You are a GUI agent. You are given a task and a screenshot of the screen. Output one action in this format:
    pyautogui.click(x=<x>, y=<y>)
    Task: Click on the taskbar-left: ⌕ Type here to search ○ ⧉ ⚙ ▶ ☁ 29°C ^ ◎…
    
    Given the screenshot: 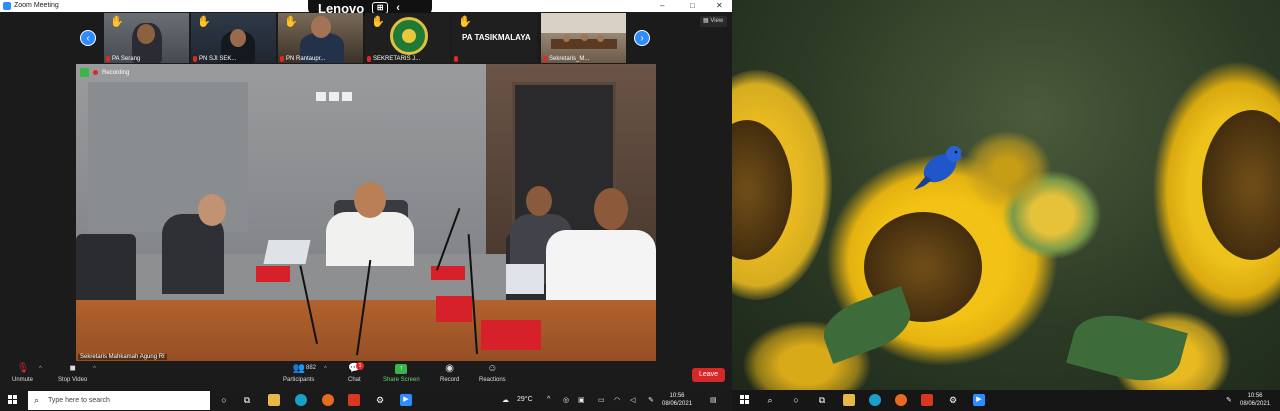 What is the action you would take?
    pyautogui.click(x=366, y=400)
    